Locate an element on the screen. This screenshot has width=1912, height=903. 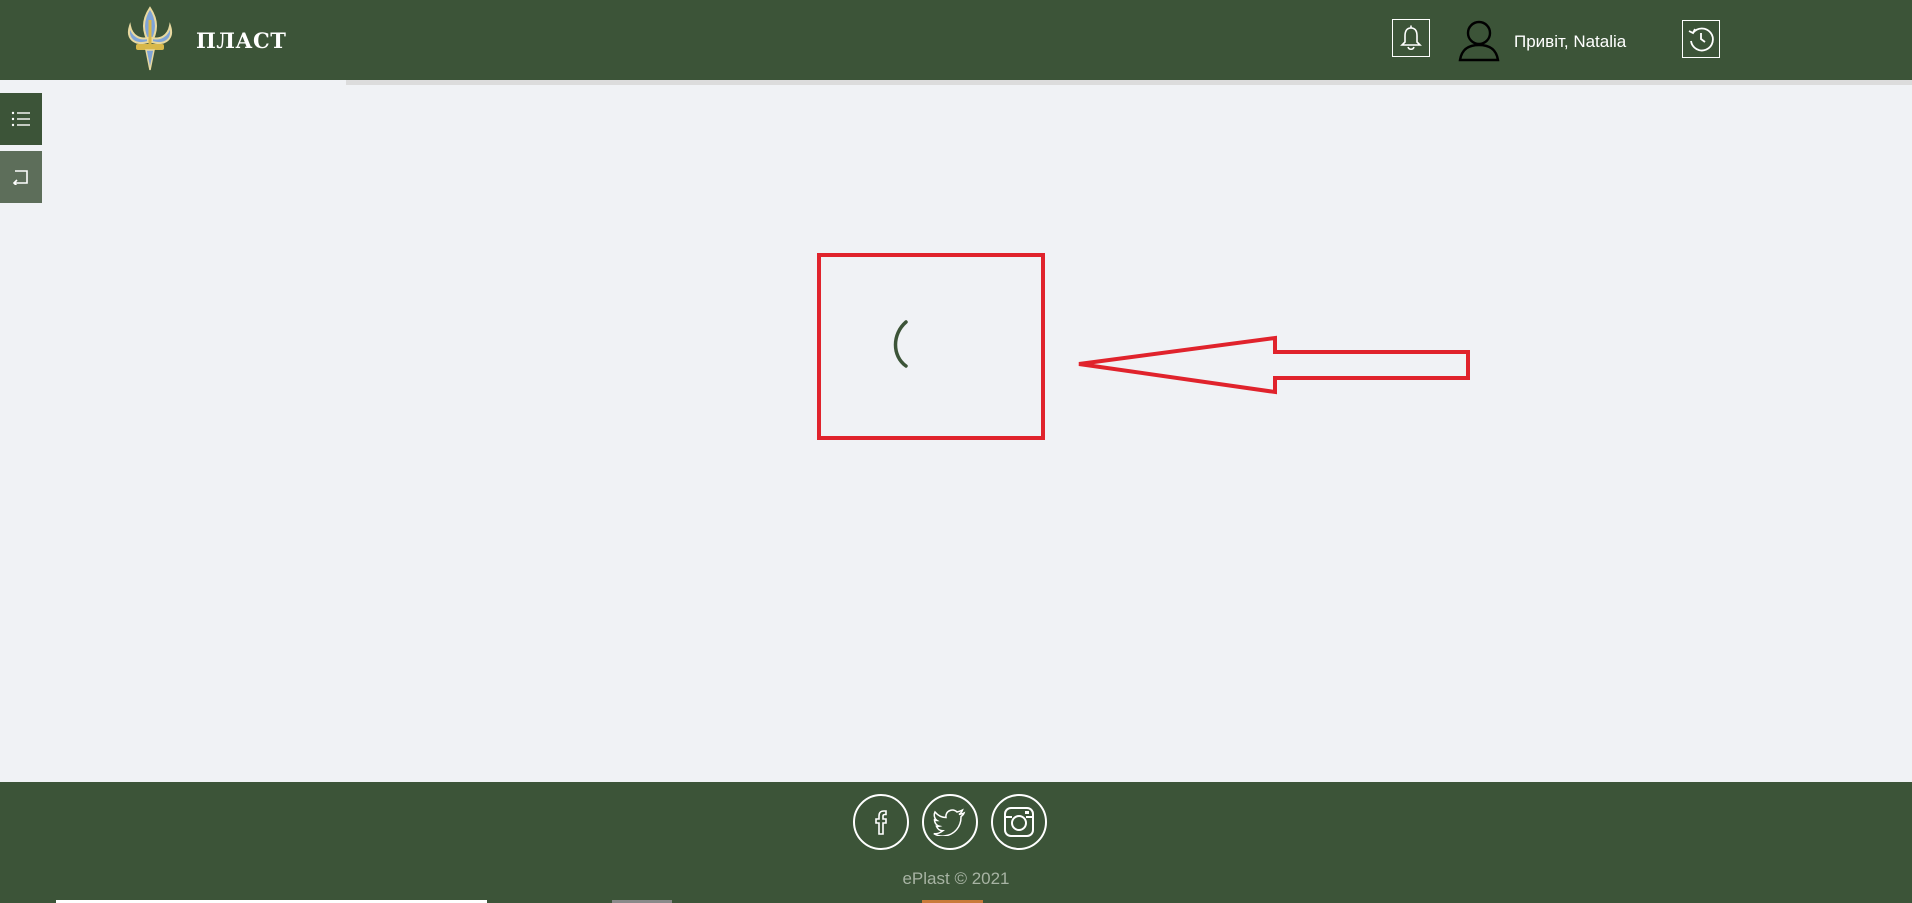
header-shadow is located at coordinates (1129, 82).